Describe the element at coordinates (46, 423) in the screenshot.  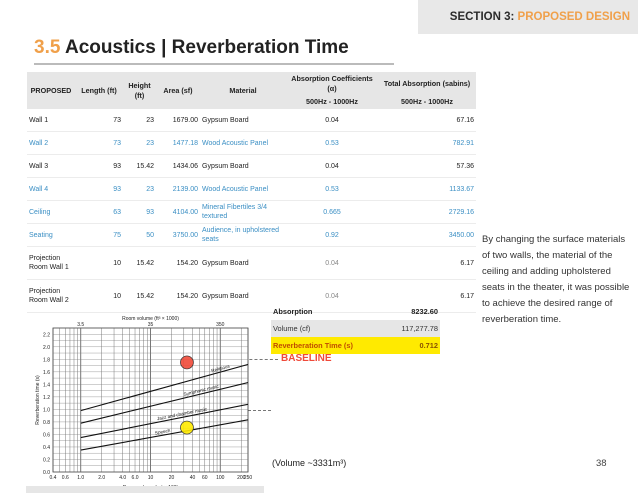
I see `y-tick-label: 0.8` at that location.